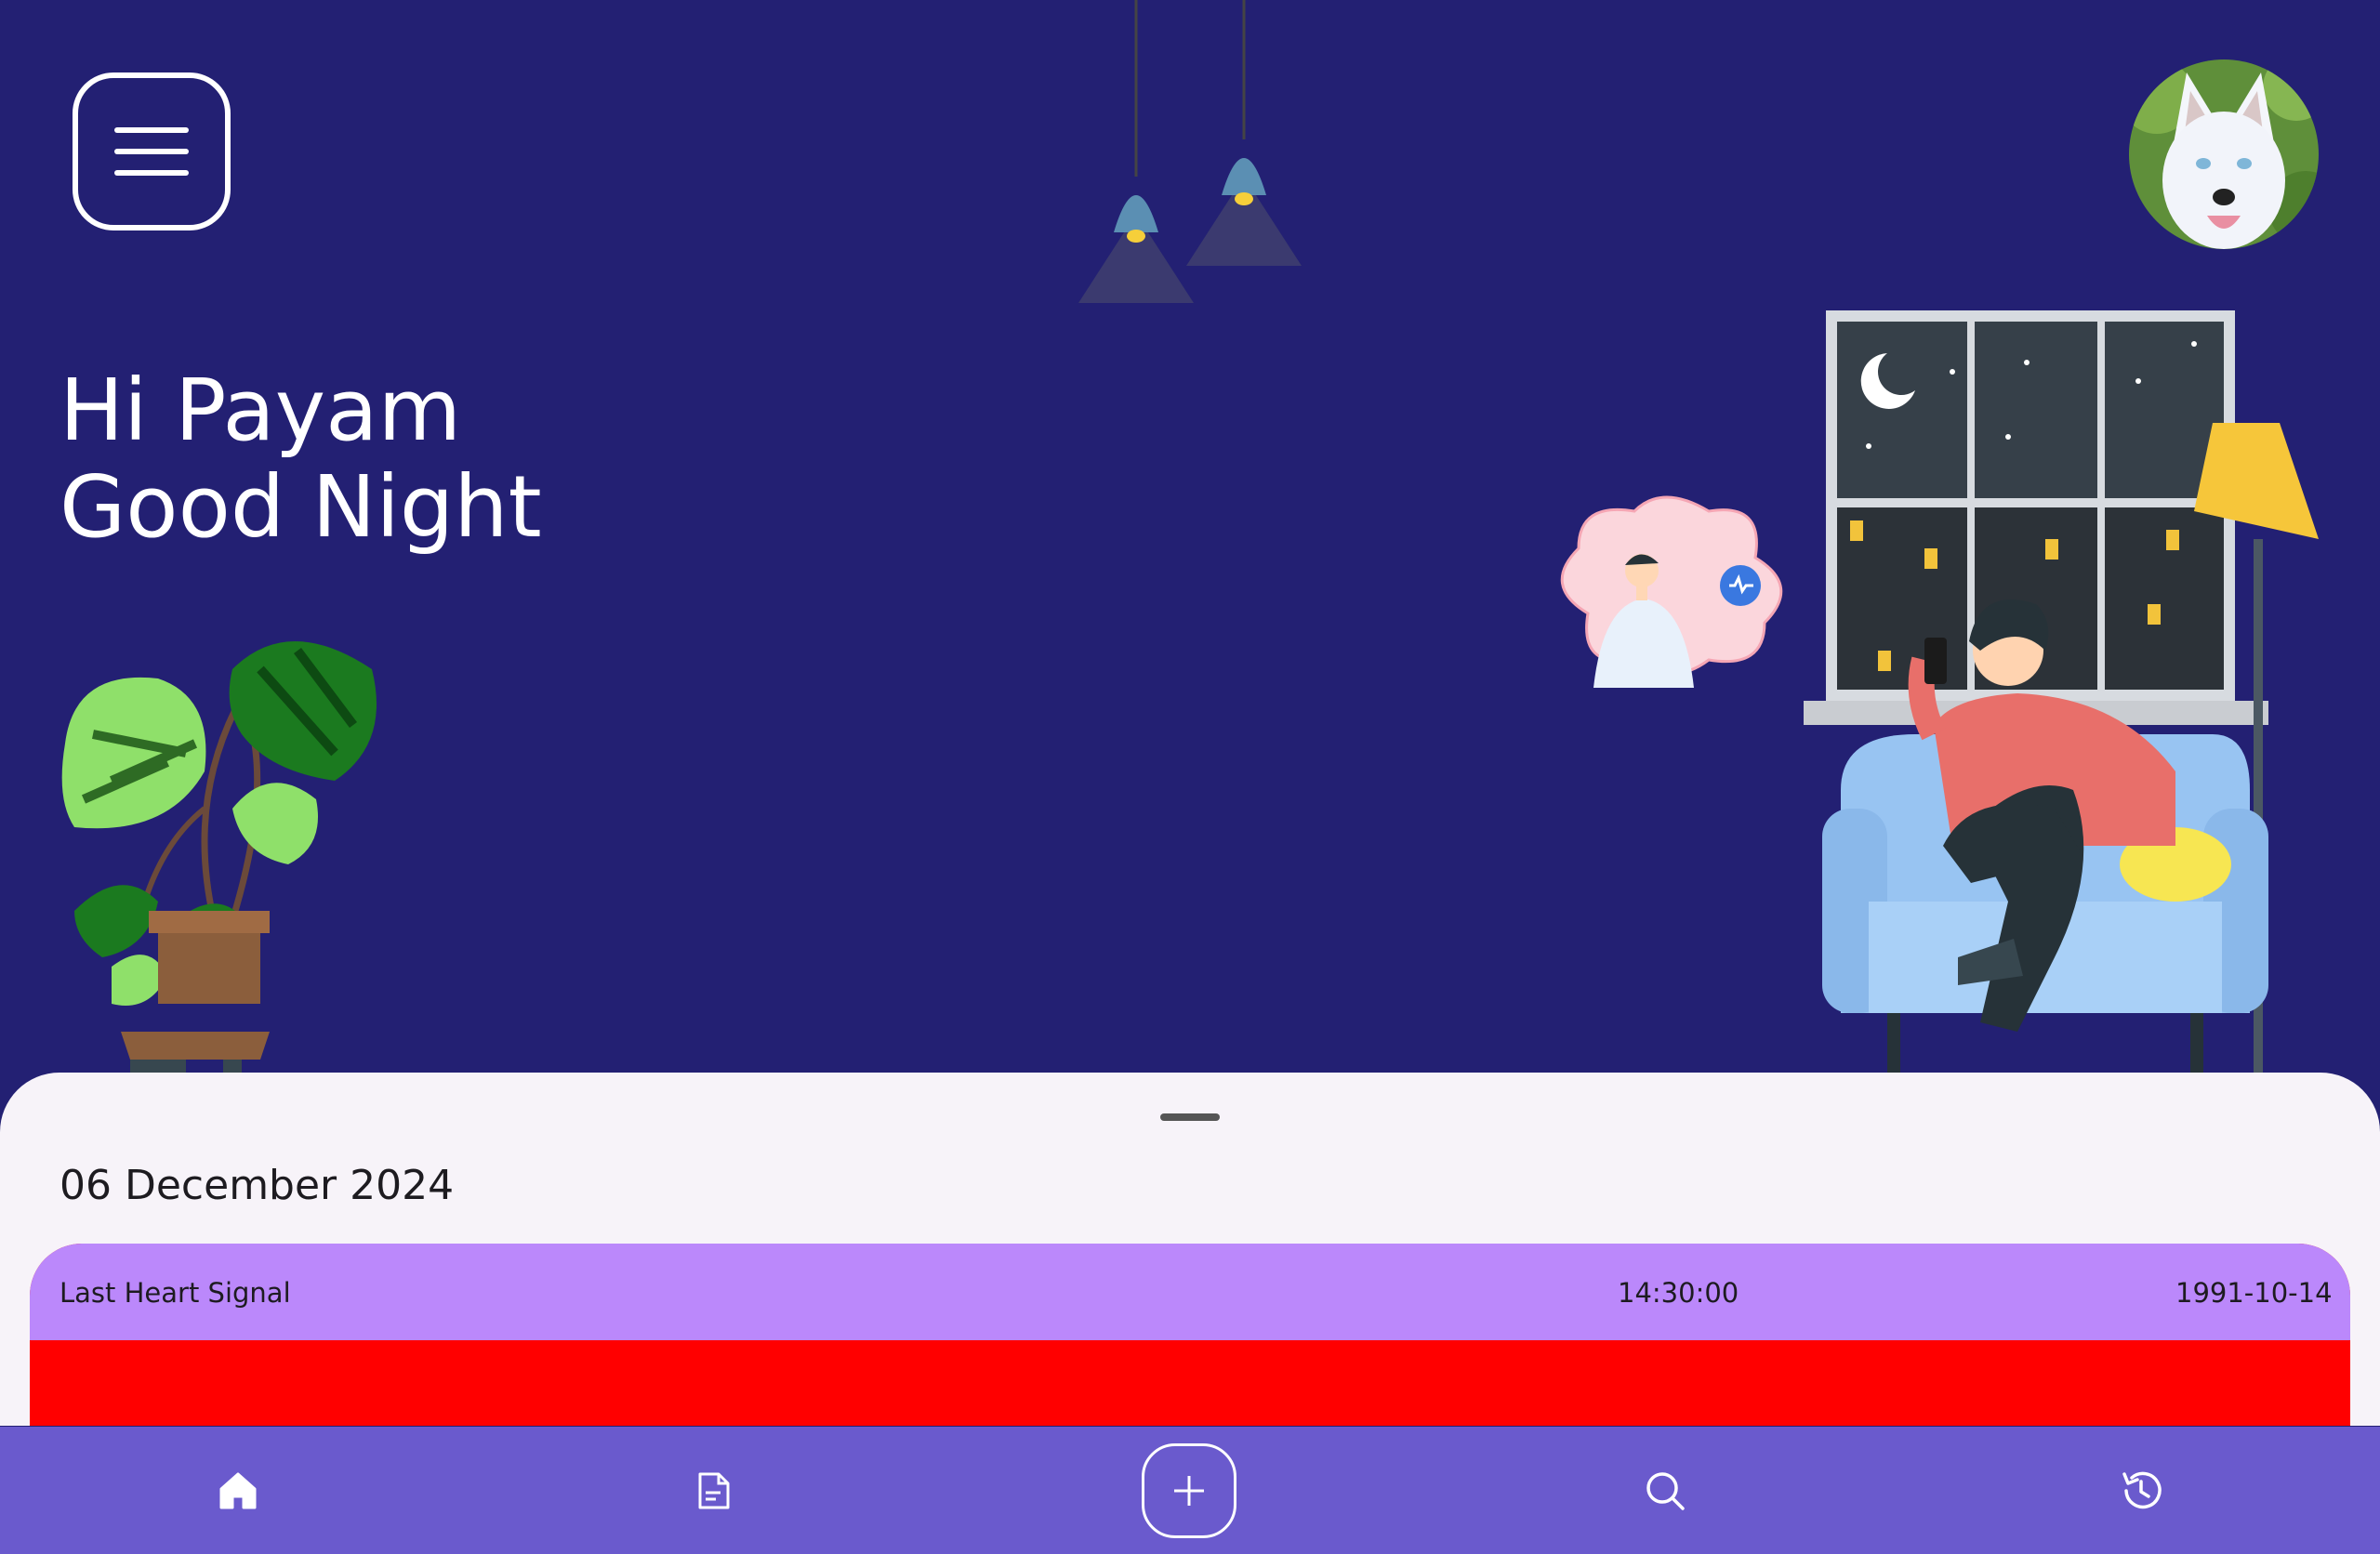 The width and height of the screenshot is (2380, 1554). I want to click on nav-home, so click(238, 1490).